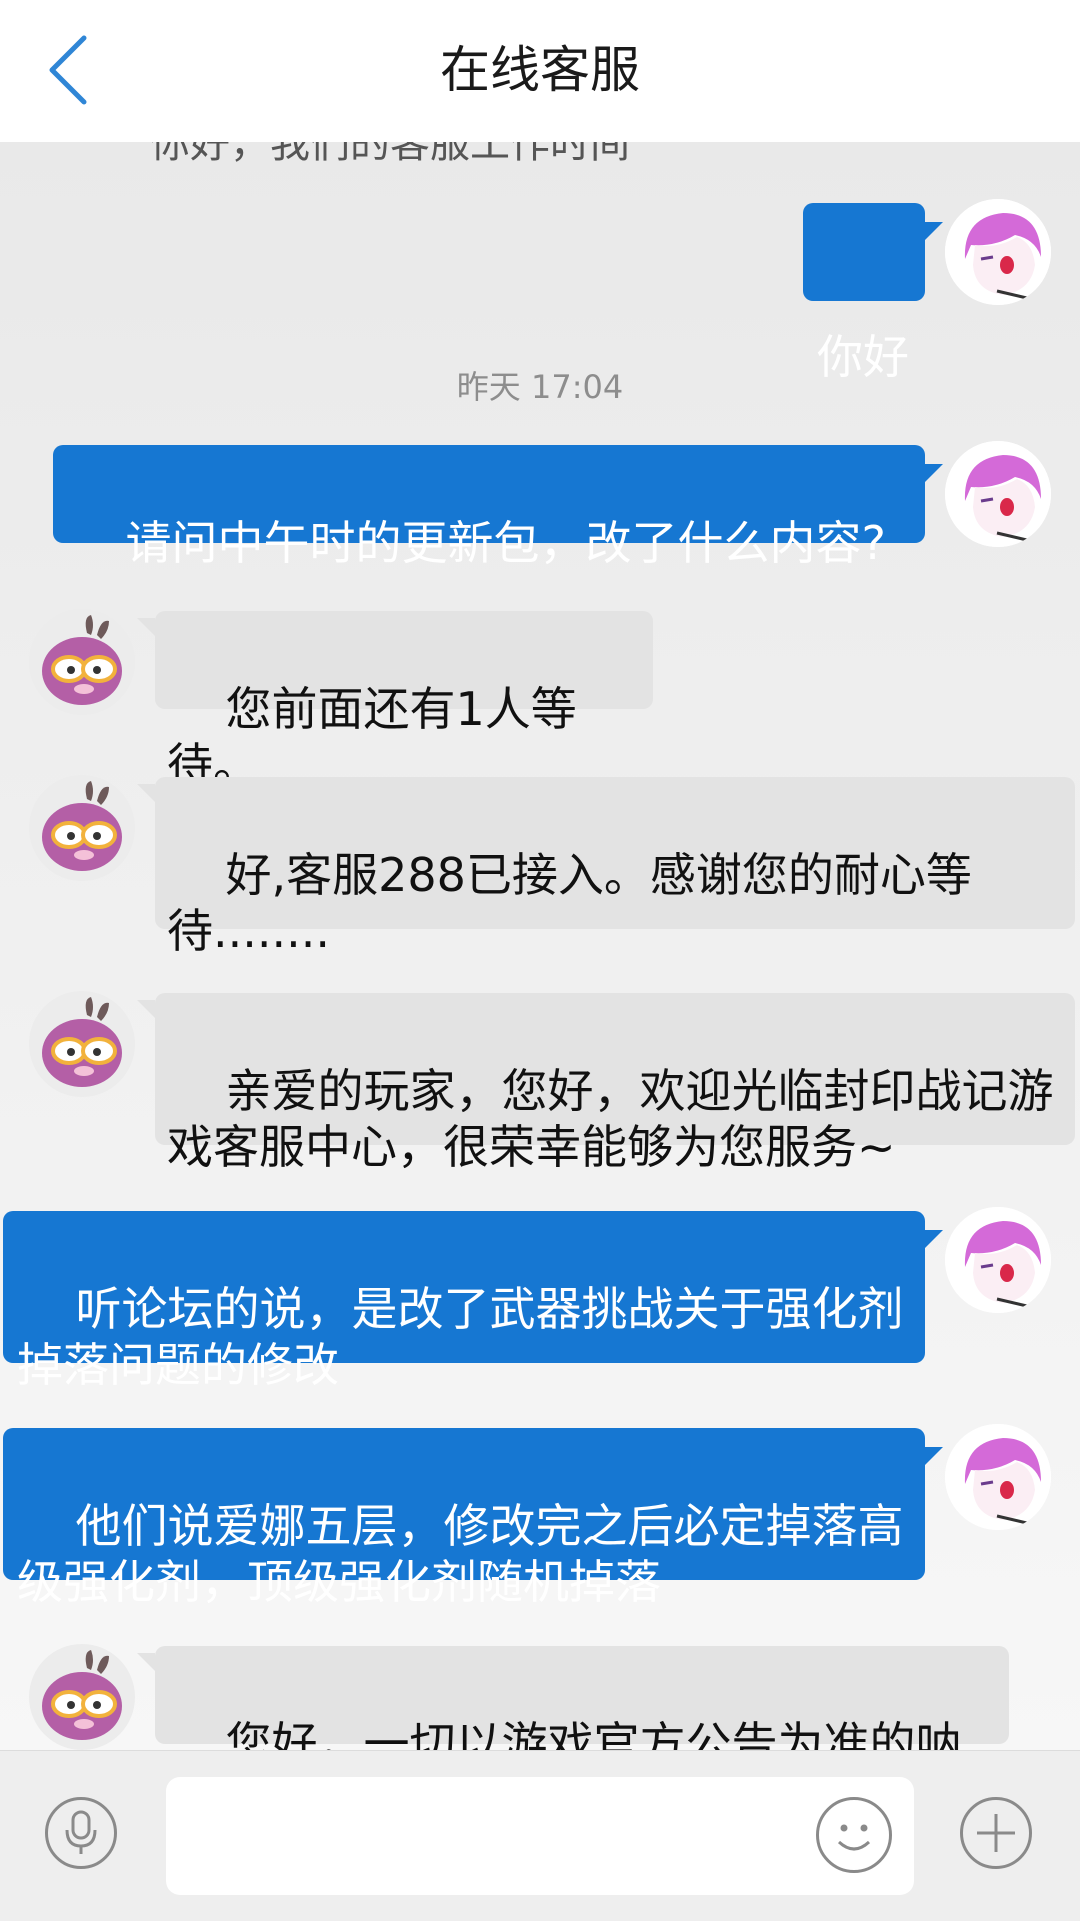  Describe the element at coordinates (489, 507) in the screenshot. I see `user-message-bubble: 请问中午时的更新包，改了什么内容?` at that location.